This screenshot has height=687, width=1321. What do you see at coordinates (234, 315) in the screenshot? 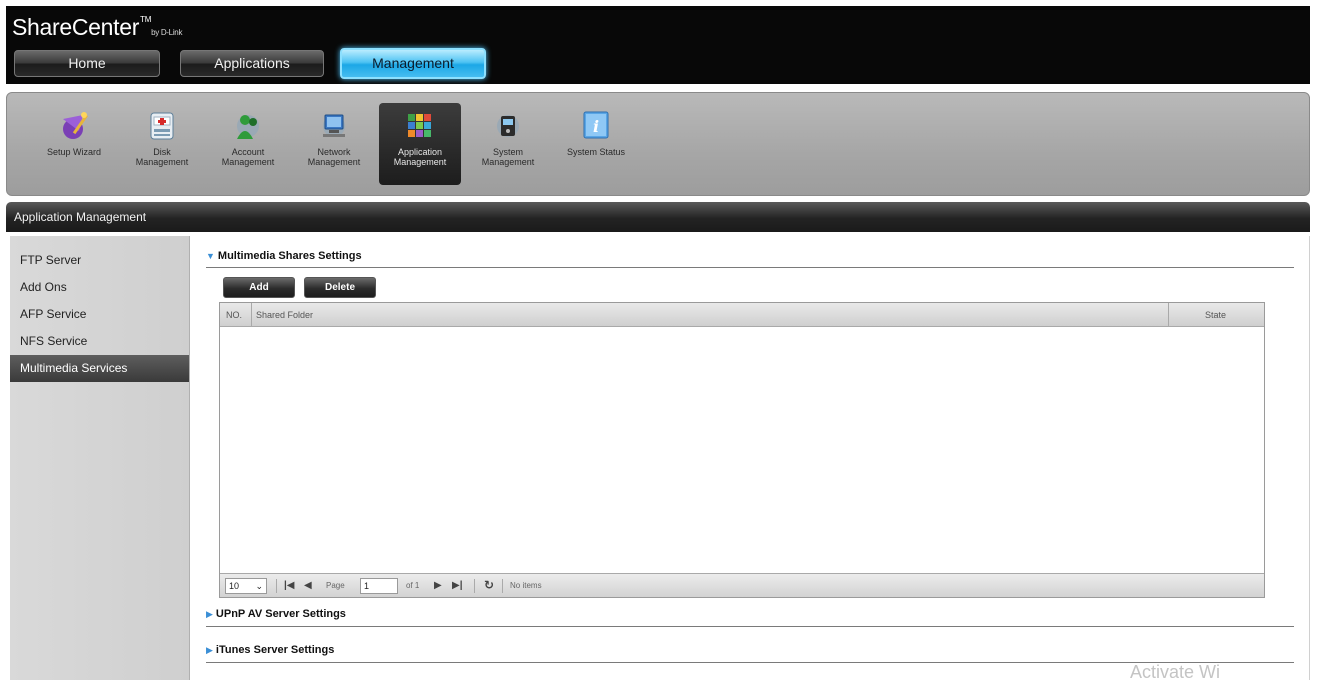
I see `column-no: NO.` at bounding box center [234, 315].